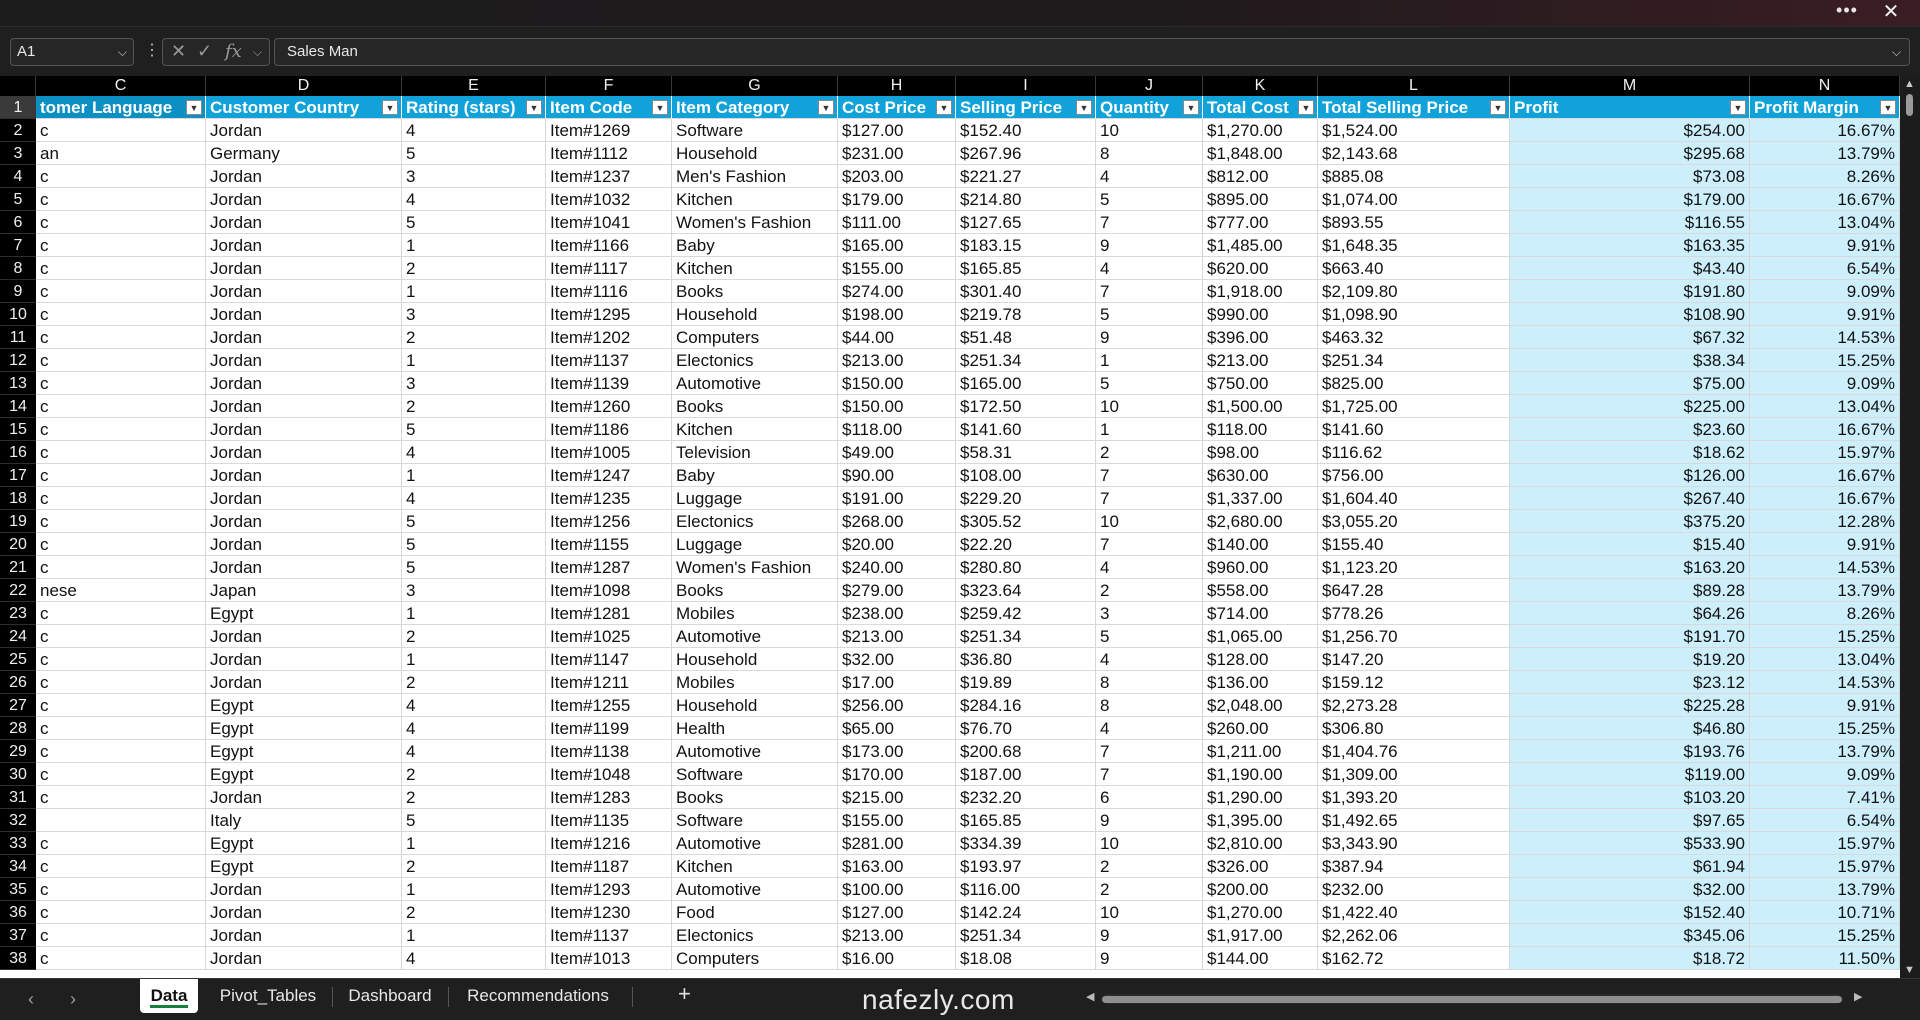  Describe the element at coordinates (18, 452) in the screenshot. I see `row-number: 16` at that location.